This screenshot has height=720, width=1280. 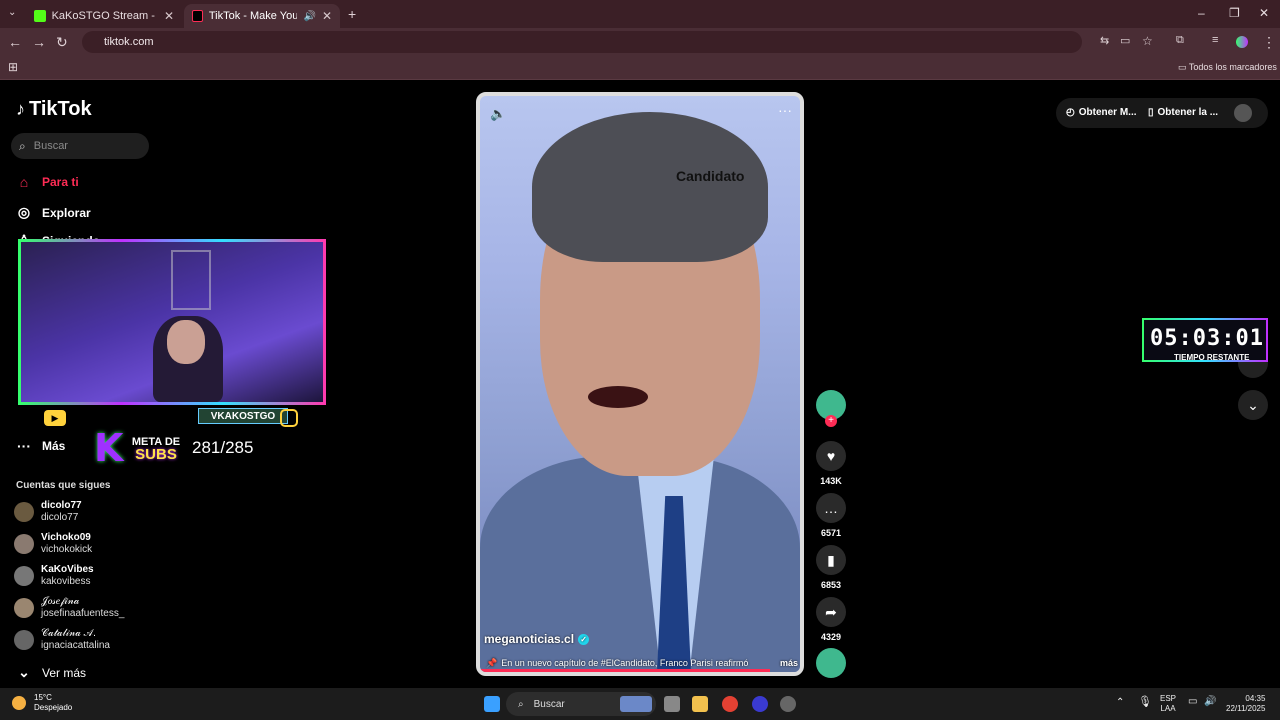 I want to click on nav-para-ti: ⌂ Para ti, so click(x=47, y=182).